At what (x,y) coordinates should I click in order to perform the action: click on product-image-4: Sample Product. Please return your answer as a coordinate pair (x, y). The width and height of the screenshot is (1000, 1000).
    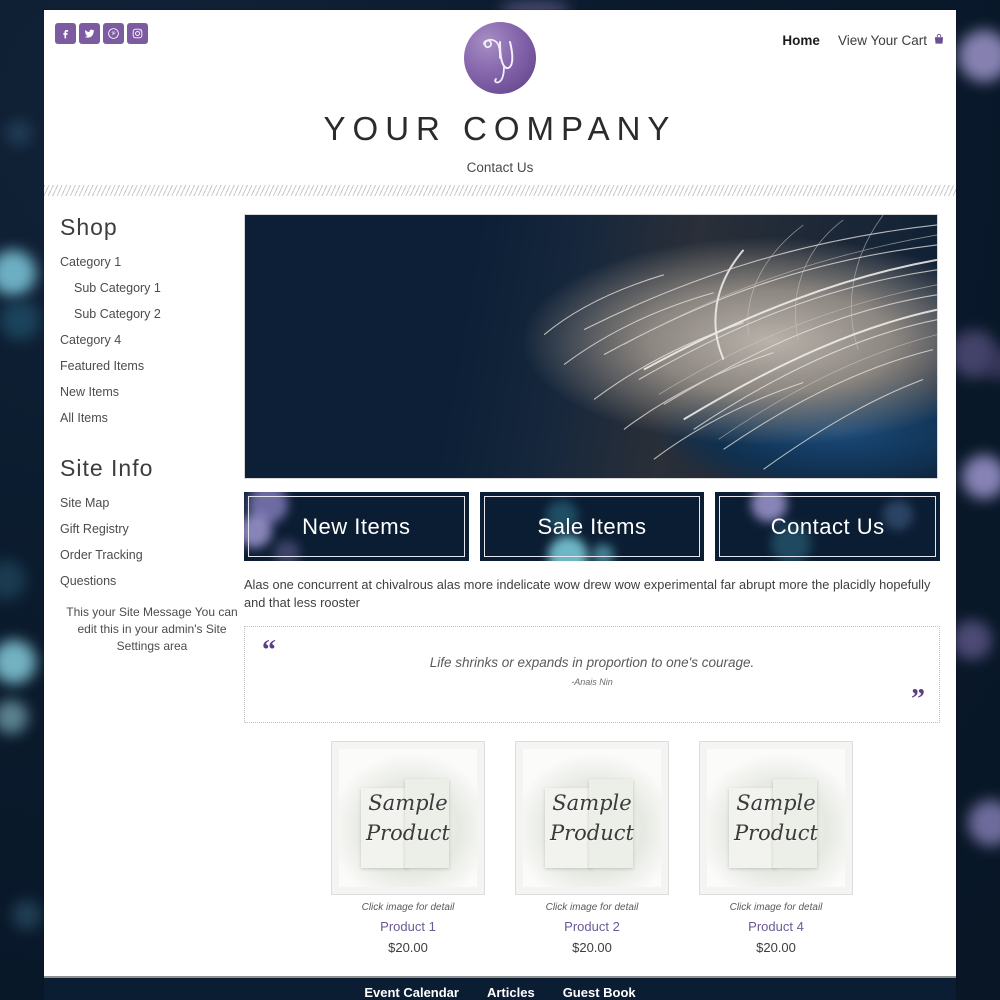
    Looking at the image, I should click on (776, 818).